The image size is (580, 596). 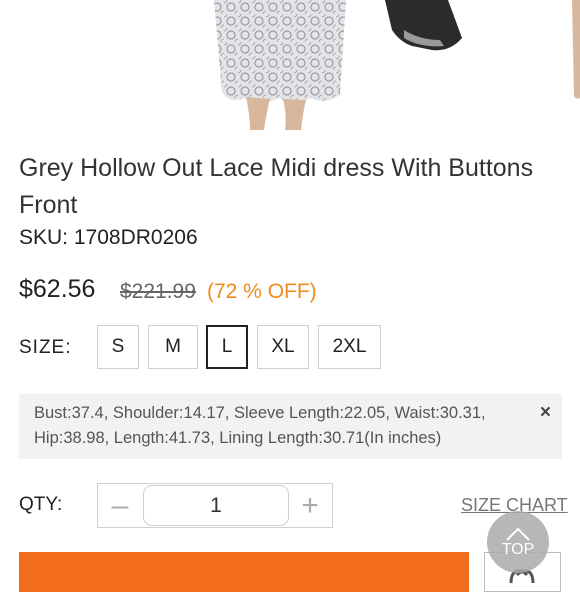 I want to click on quantity-stepper: – +, so click(x=215, y=505).